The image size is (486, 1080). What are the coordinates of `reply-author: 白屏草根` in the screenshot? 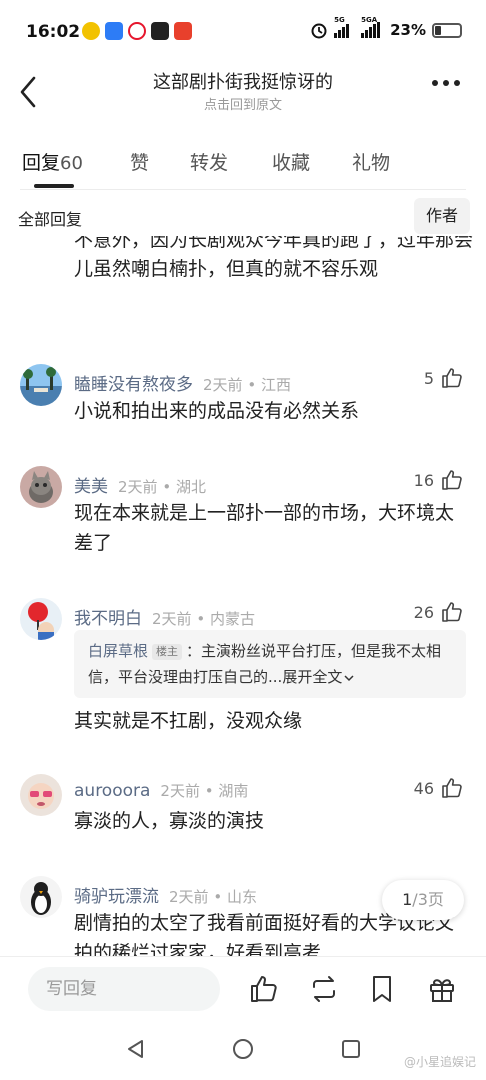 It's located at (118, 651).